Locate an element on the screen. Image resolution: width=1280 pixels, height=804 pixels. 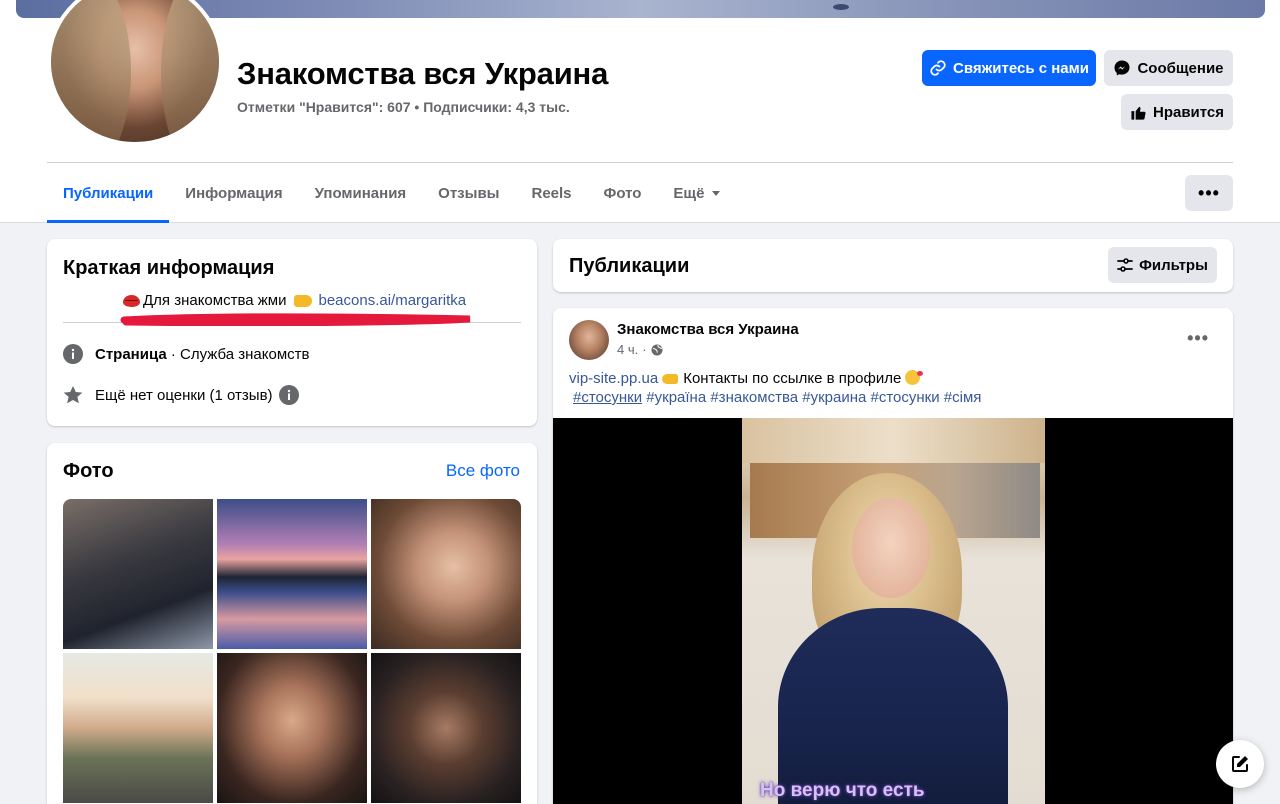
post-time: 4 ч. is located at coordinates (627, 349).